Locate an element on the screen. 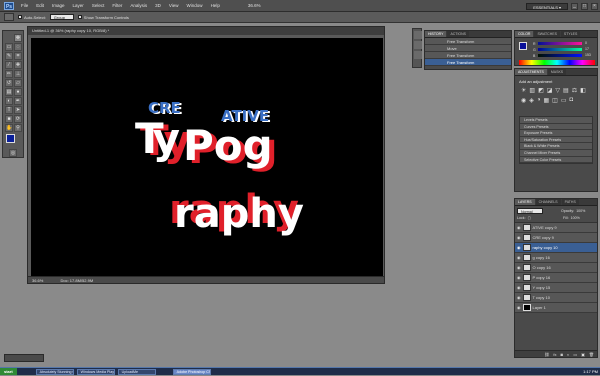 This screenshot has width=600, height=376. preset-exposure: Exposure Presets is located at coordinates (556, 133).